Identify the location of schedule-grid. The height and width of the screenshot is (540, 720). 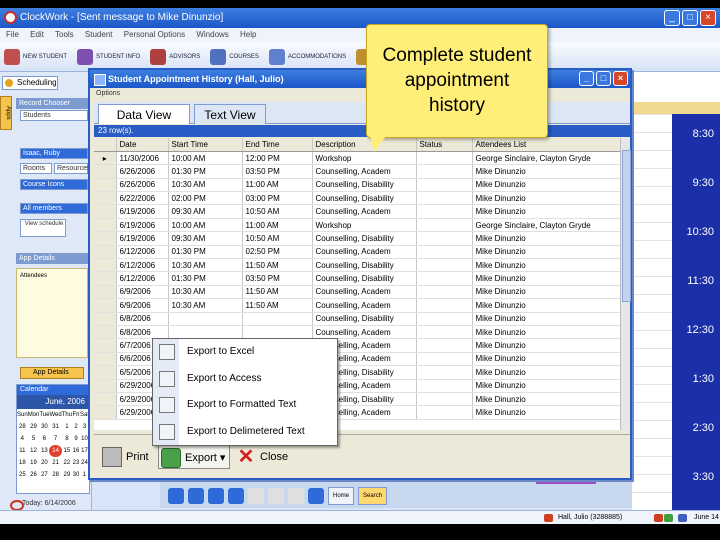
(652, 314).